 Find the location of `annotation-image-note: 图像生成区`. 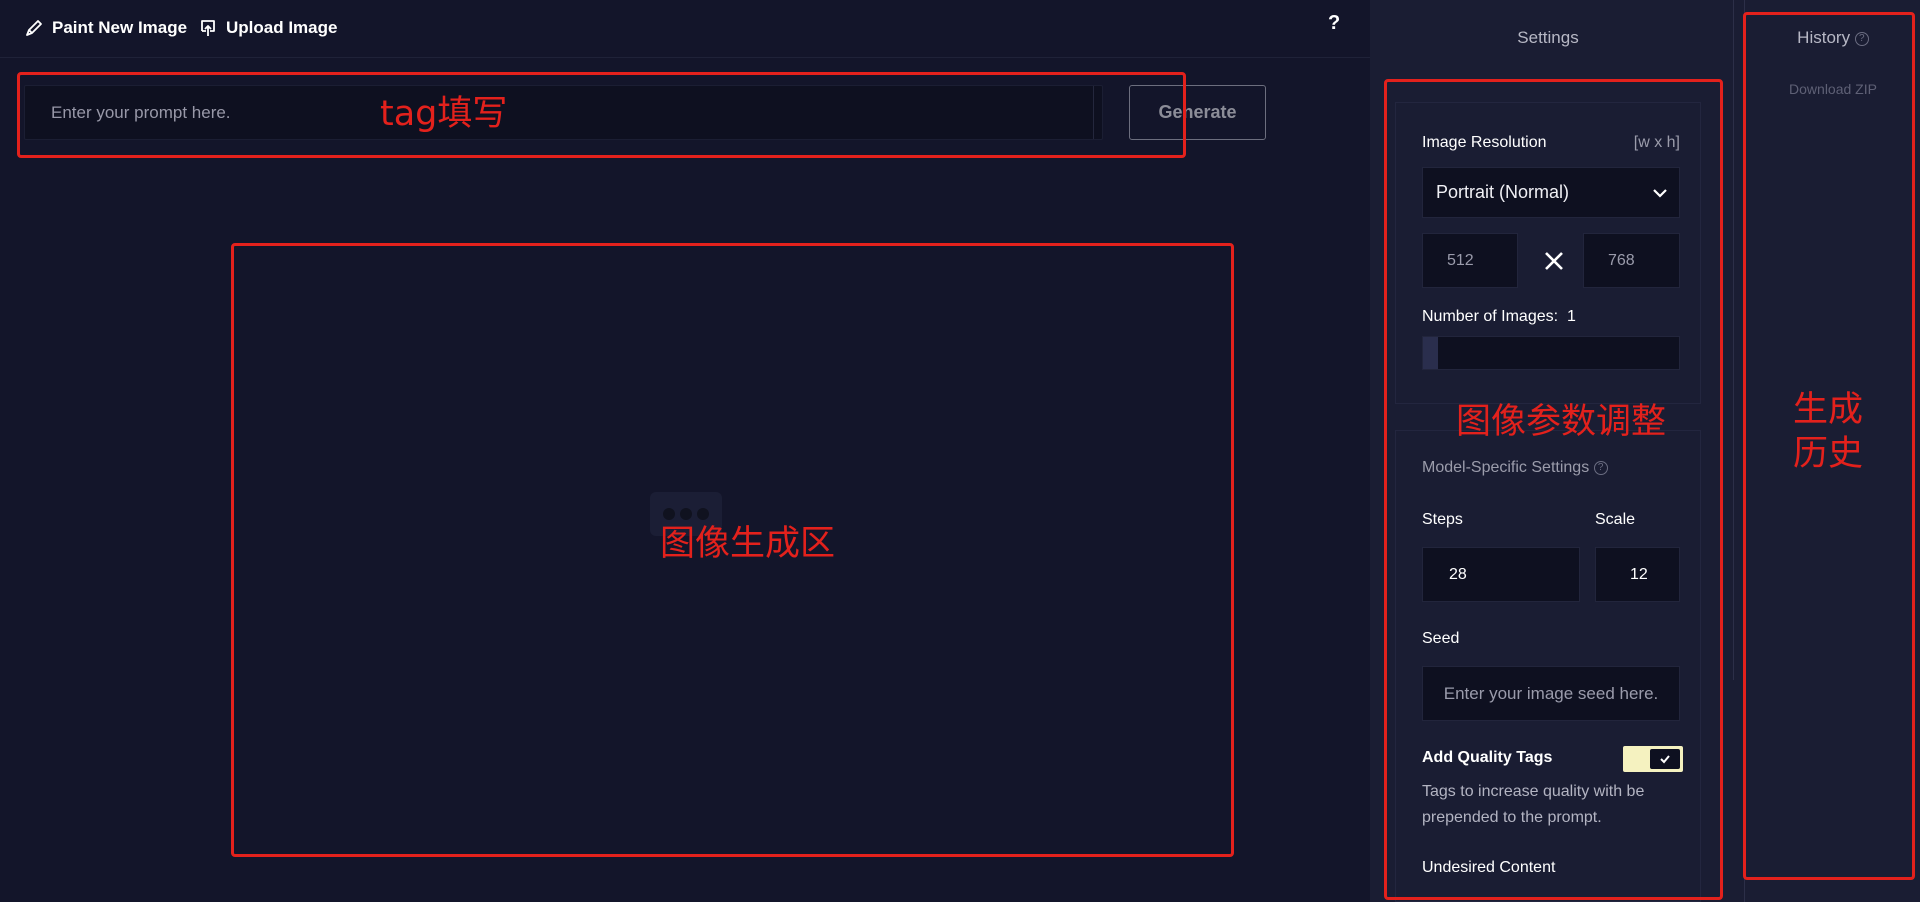

annotation-image-note: 图像生成区 is located at coordinates (748, 544).